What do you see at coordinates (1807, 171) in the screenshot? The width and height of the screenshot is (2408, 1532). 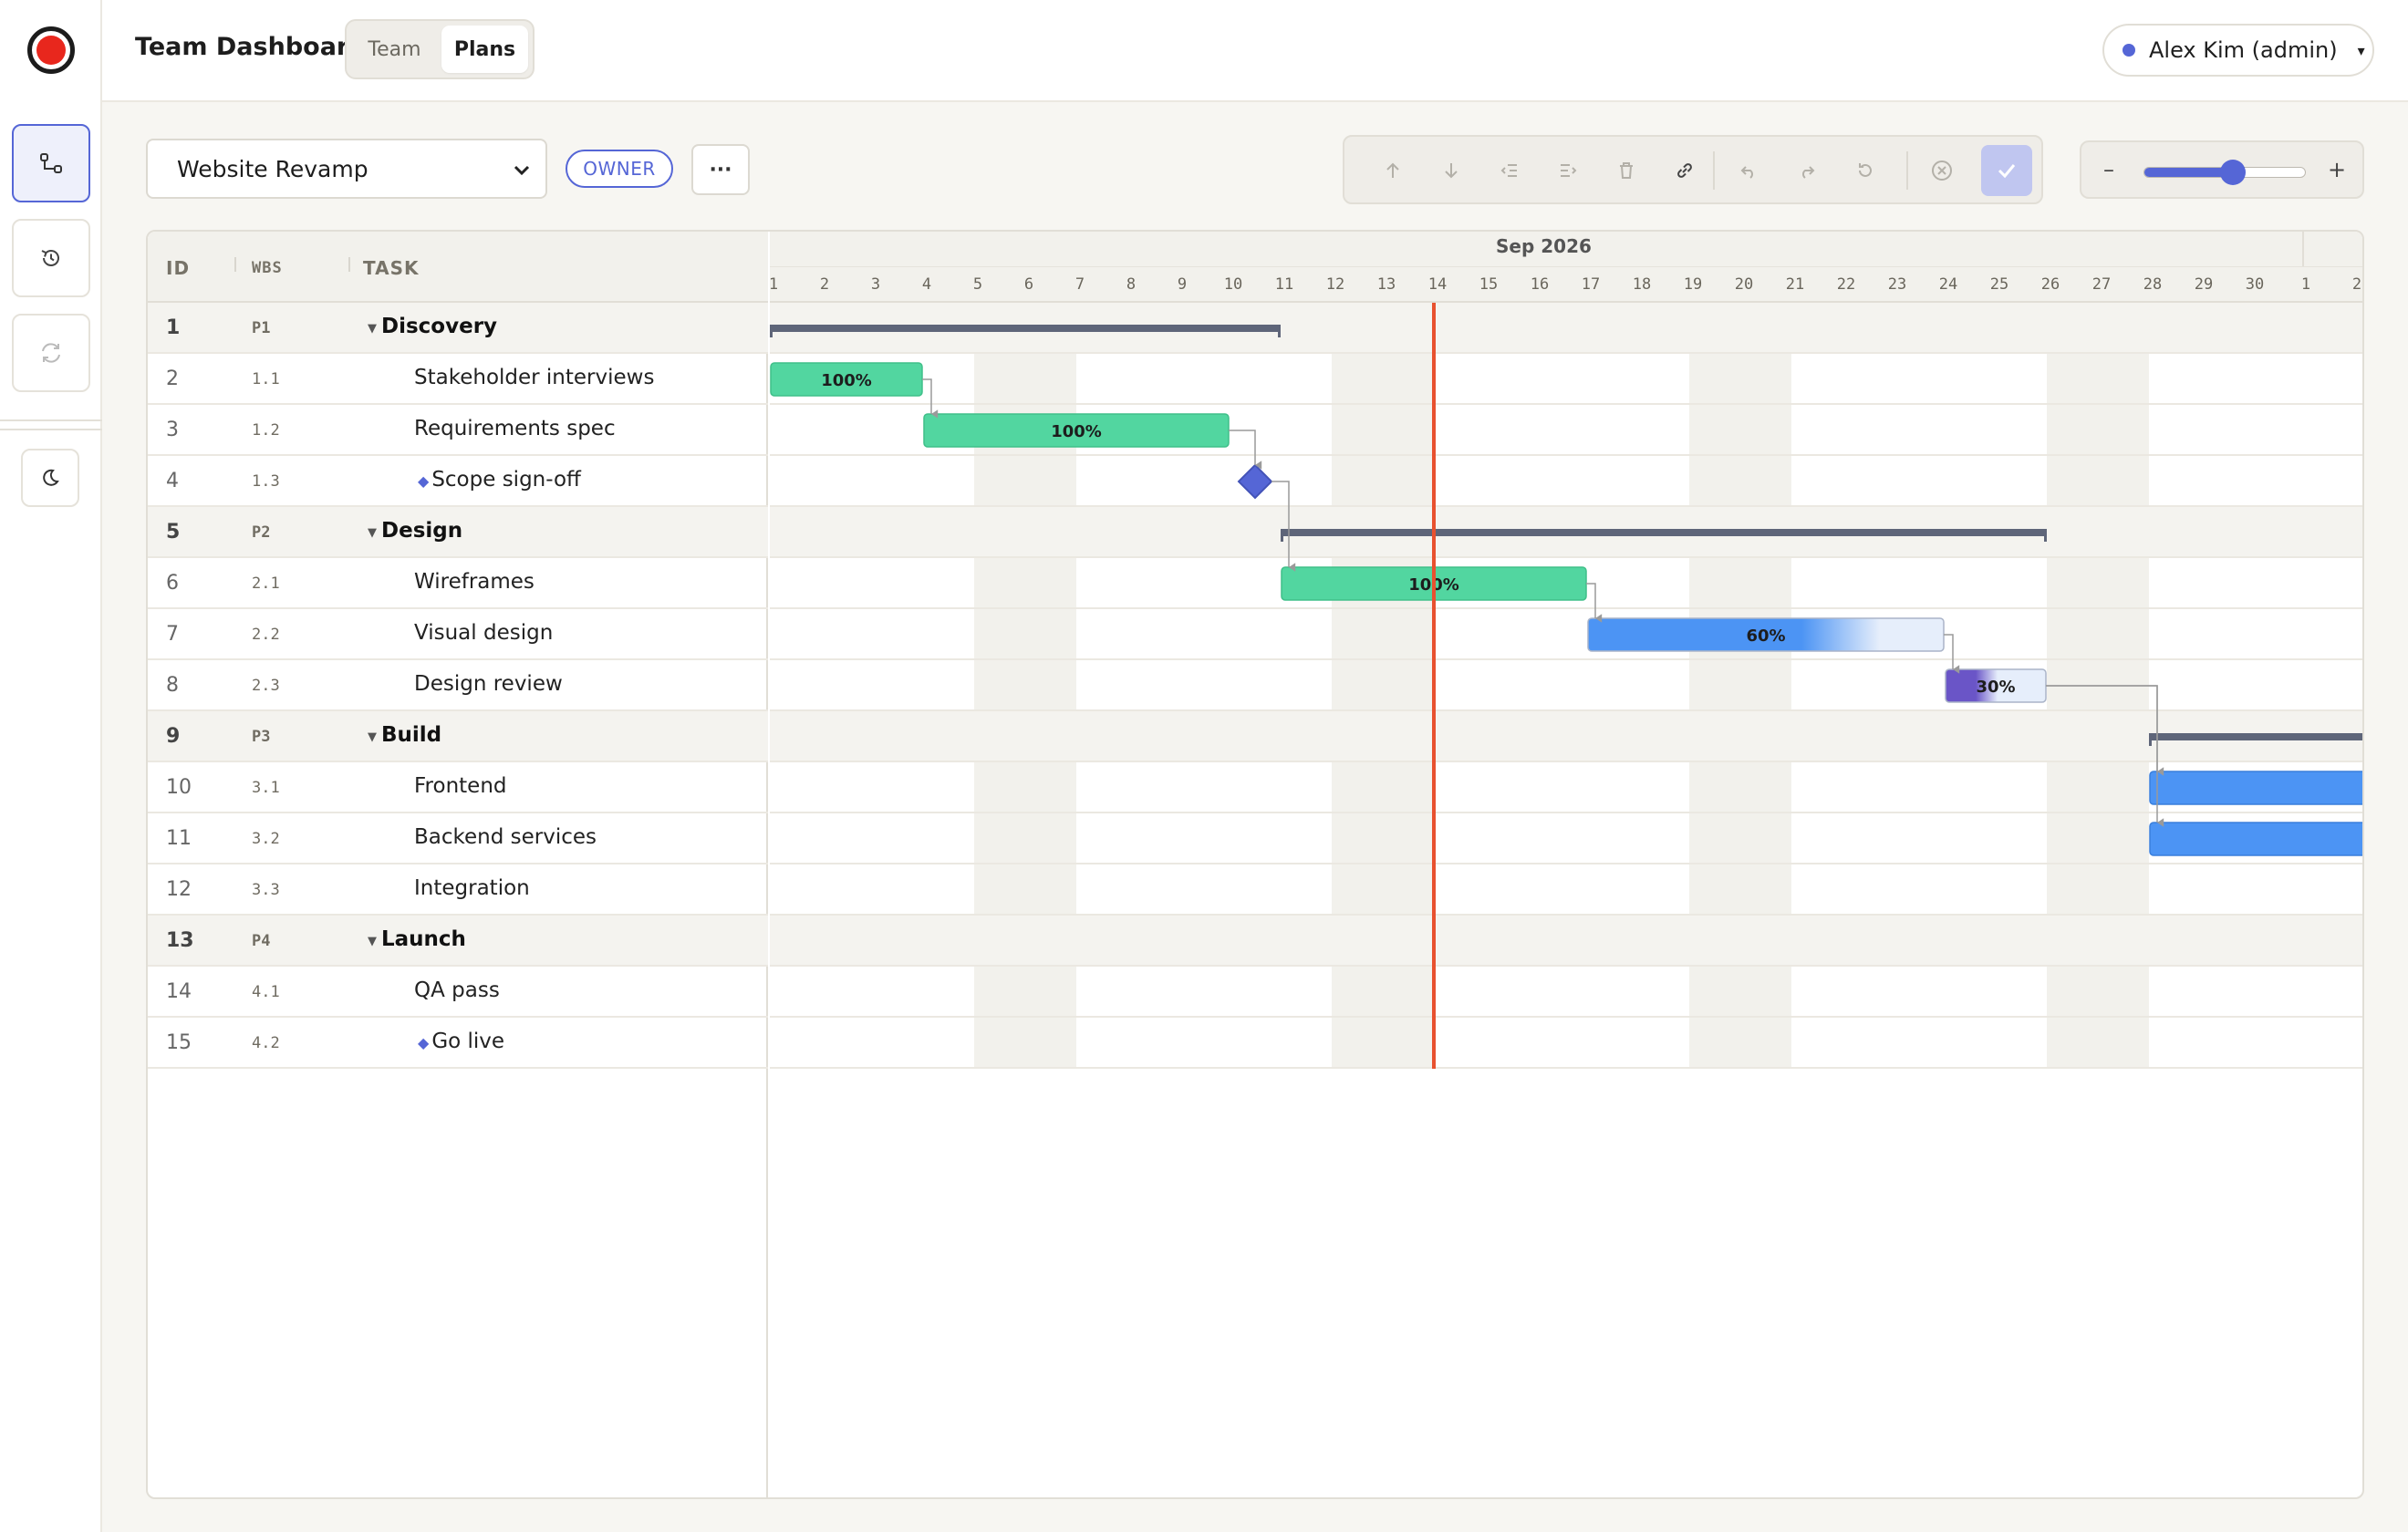 I see `redo-button` at bounding box center [1807, 171].